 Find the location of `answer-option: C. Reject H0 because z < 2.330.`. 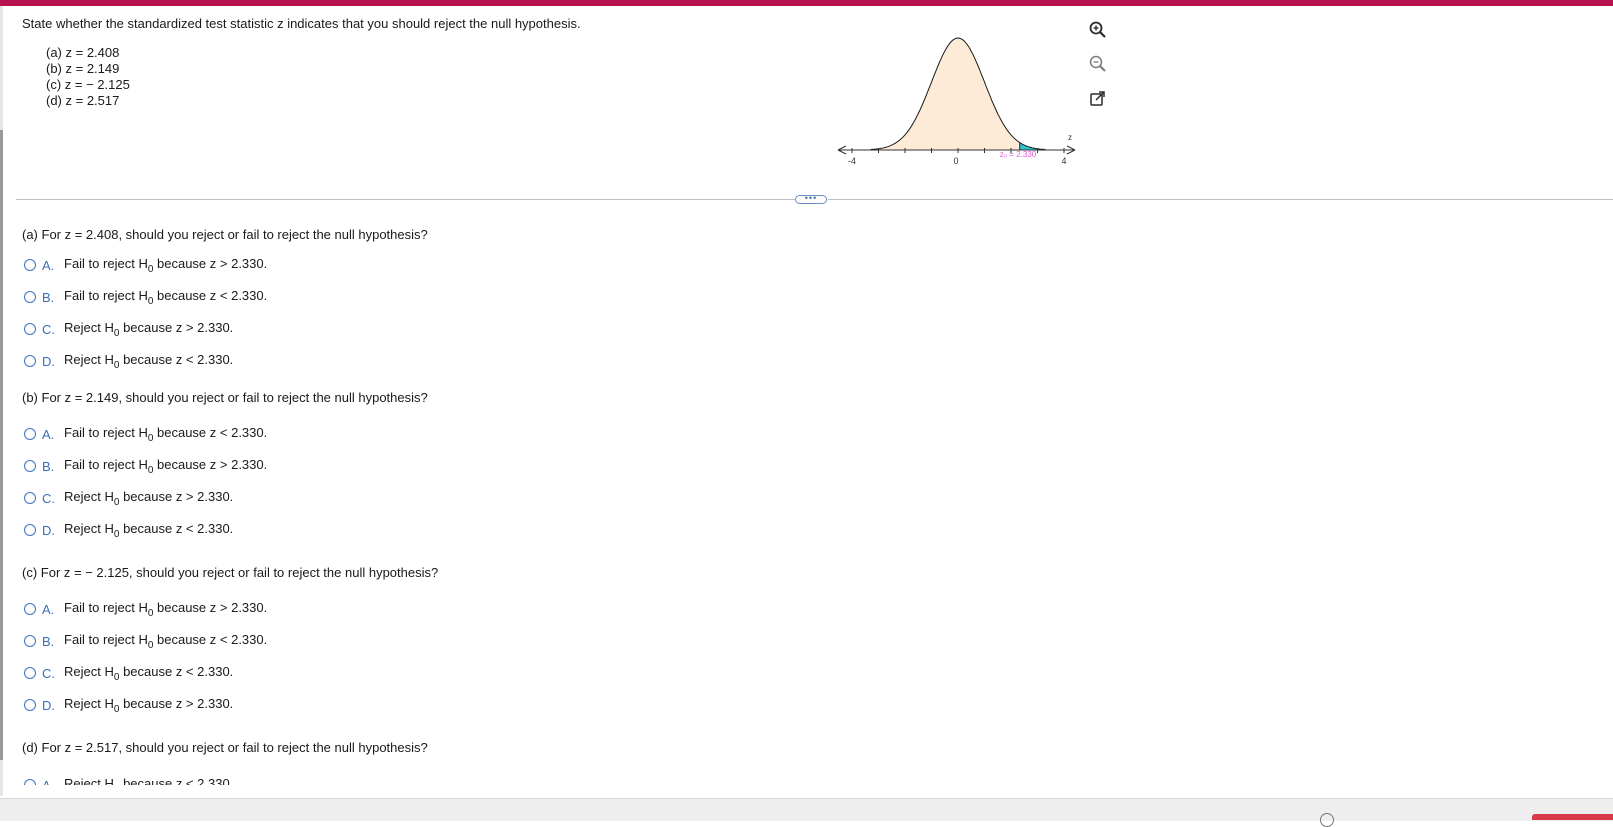

answer-option: C. Reject H0 because z < 2.330. is located at coordinates (128, 673).